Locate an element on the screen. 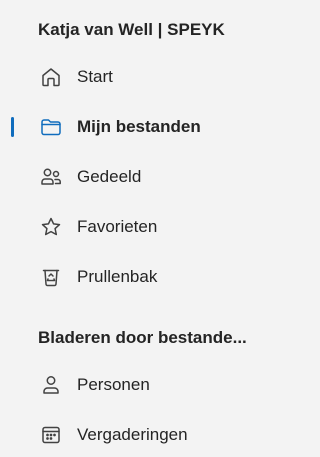 The height and width of the screenshot is (457, 320). recycle-bin-icon is located at coordinates (51, 277).